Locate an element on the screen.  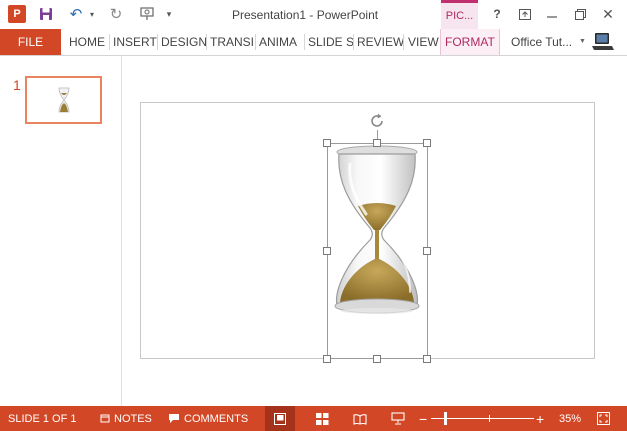
slide-thumbnail is located at coordinates (63, 100).